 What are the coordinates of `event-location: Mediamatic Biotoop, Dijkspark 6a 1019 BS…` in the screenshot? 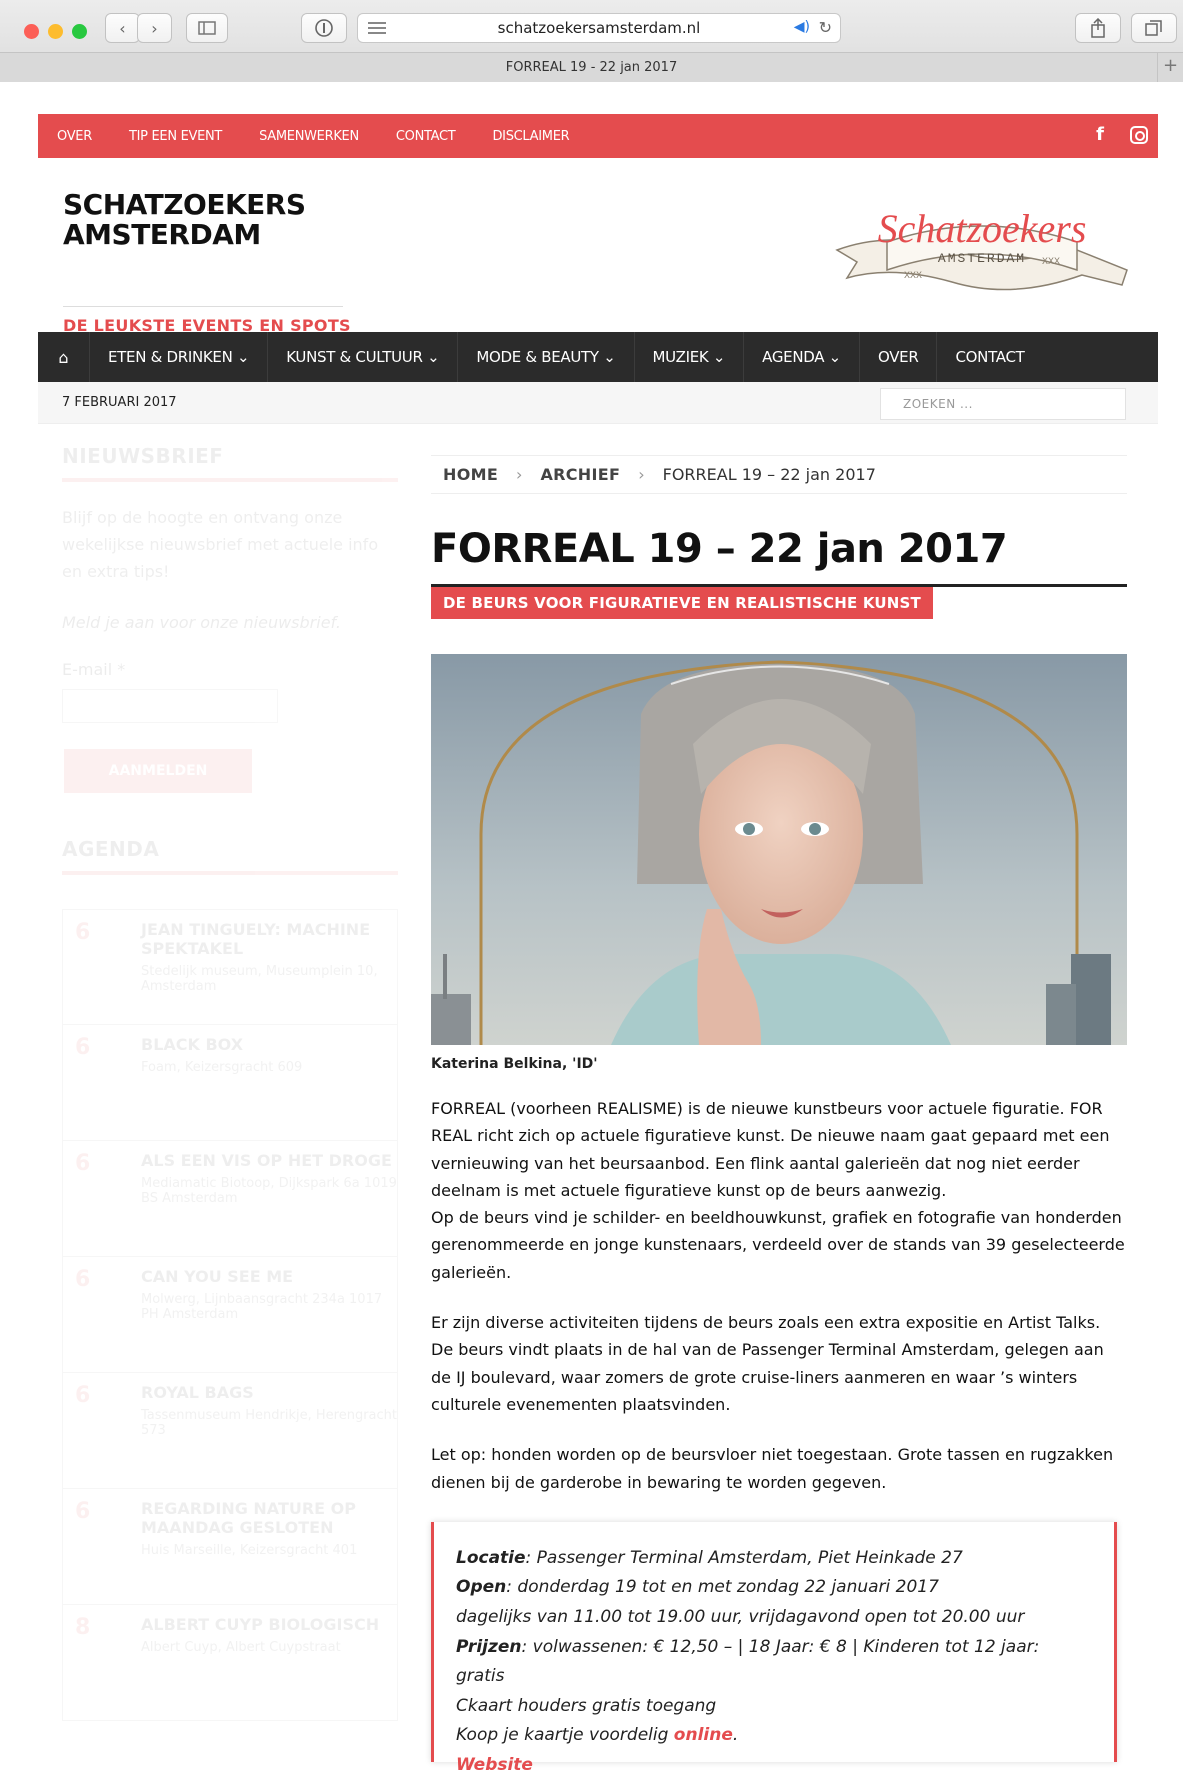 It's located at (269, 1191).